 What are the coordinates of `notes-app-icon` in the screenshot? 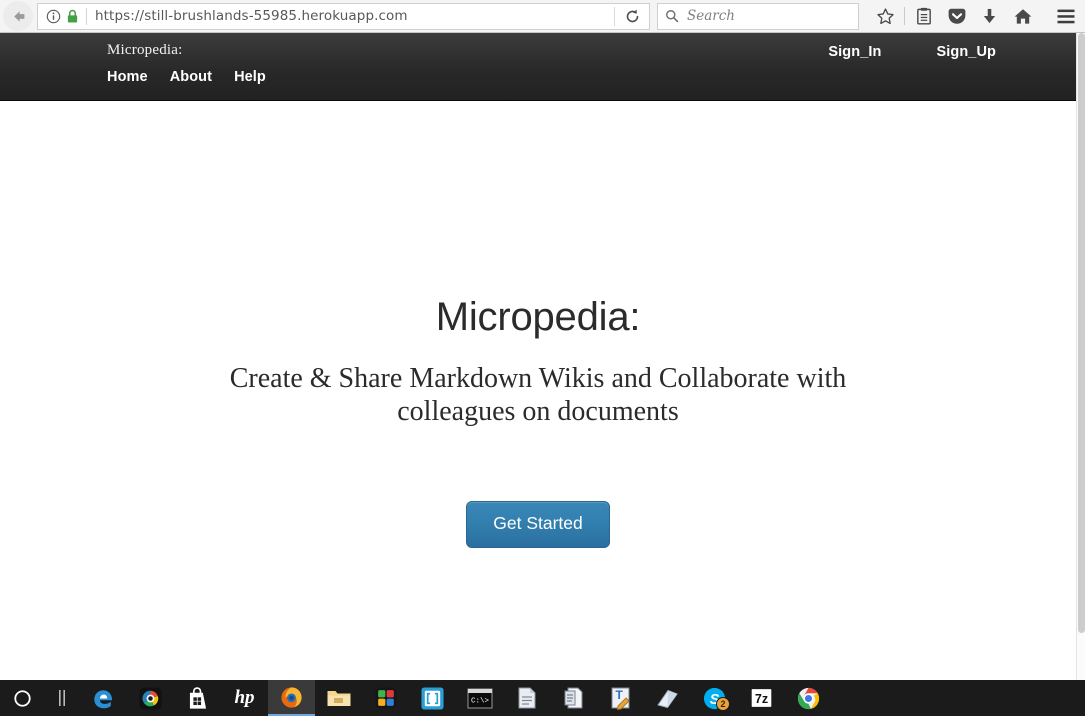 It's located at (526, 698).